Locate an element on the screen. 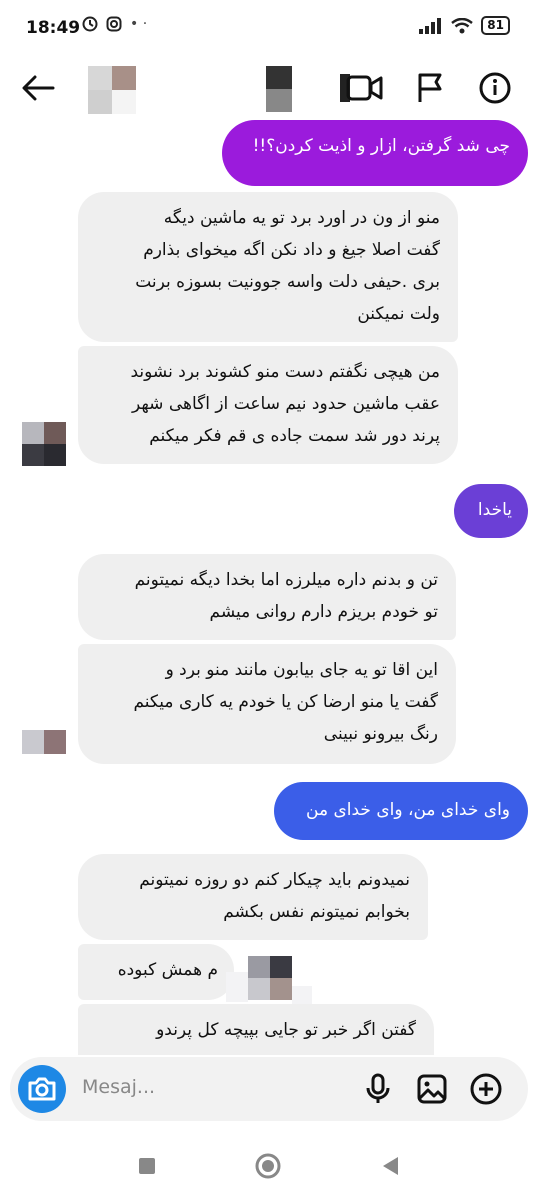 This screenshot has height=1200, width=540. home-button is located at coordinates (268, 1166).